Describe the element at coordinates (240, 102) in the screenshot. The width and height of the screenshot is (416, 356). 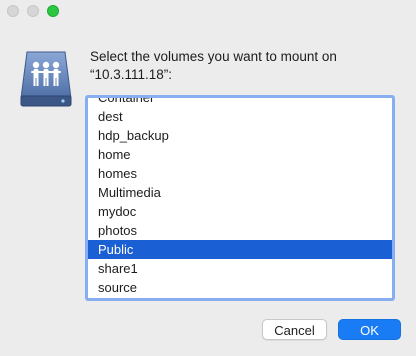
I see `volume-item: Container` at that location.